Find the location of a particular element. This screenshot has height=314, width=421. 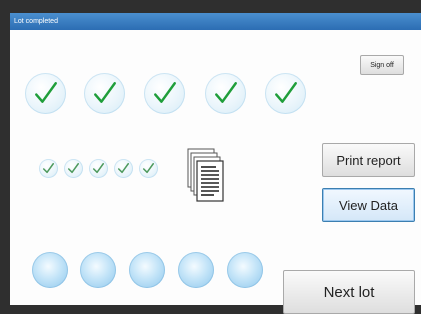

print-report-button: Print report is located at coordinates (368, 160).